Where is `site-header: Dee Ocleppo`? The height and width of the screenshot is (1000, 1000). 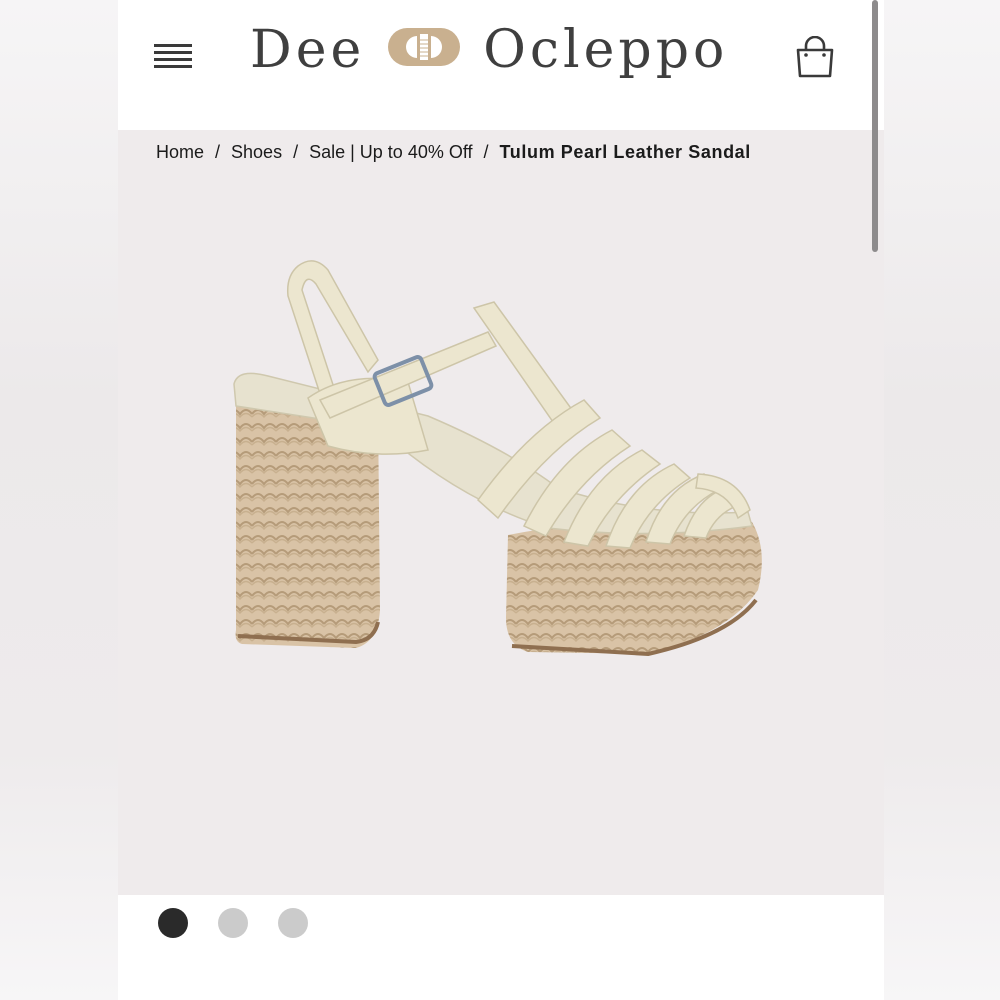 site-header: Dee Ocleppo is located at coordinates (501, 65).